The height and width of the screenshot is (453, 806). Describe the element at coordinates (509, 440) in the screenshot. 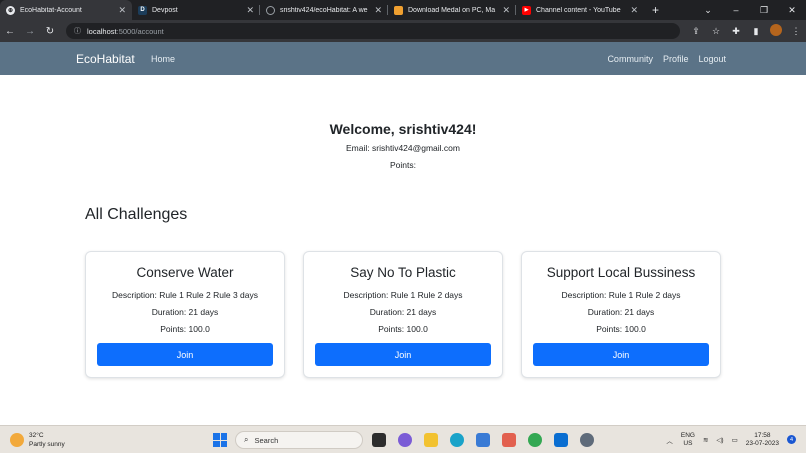

I see `app-icon` at that location.